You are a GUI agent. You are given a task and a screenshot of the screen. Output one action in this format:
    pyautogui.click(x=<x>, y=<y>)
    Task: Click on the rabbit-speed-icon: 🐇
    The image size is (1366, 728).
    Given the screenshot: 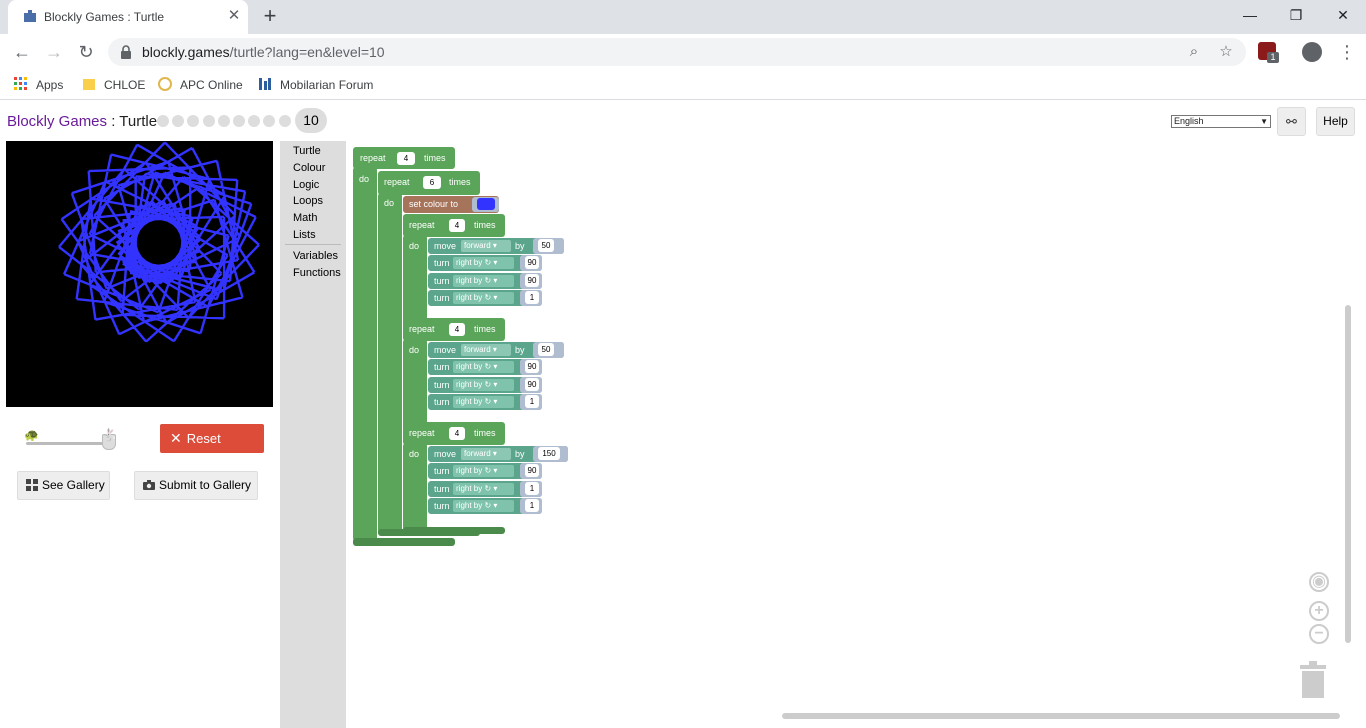 What is the action you would take?
    pyautogui.click(x=109, y=435)
    